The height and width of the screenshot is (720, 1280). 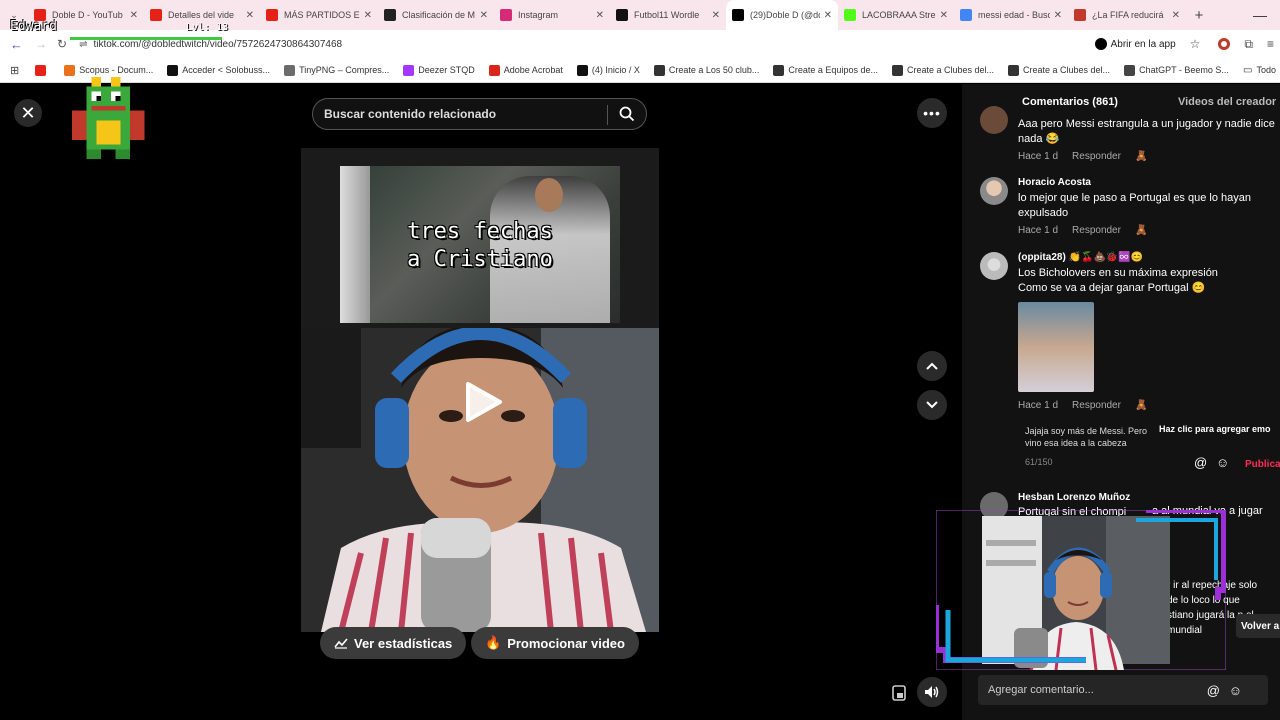 I want to click on more-dots-icon: •••, so click(x=932, y=113).